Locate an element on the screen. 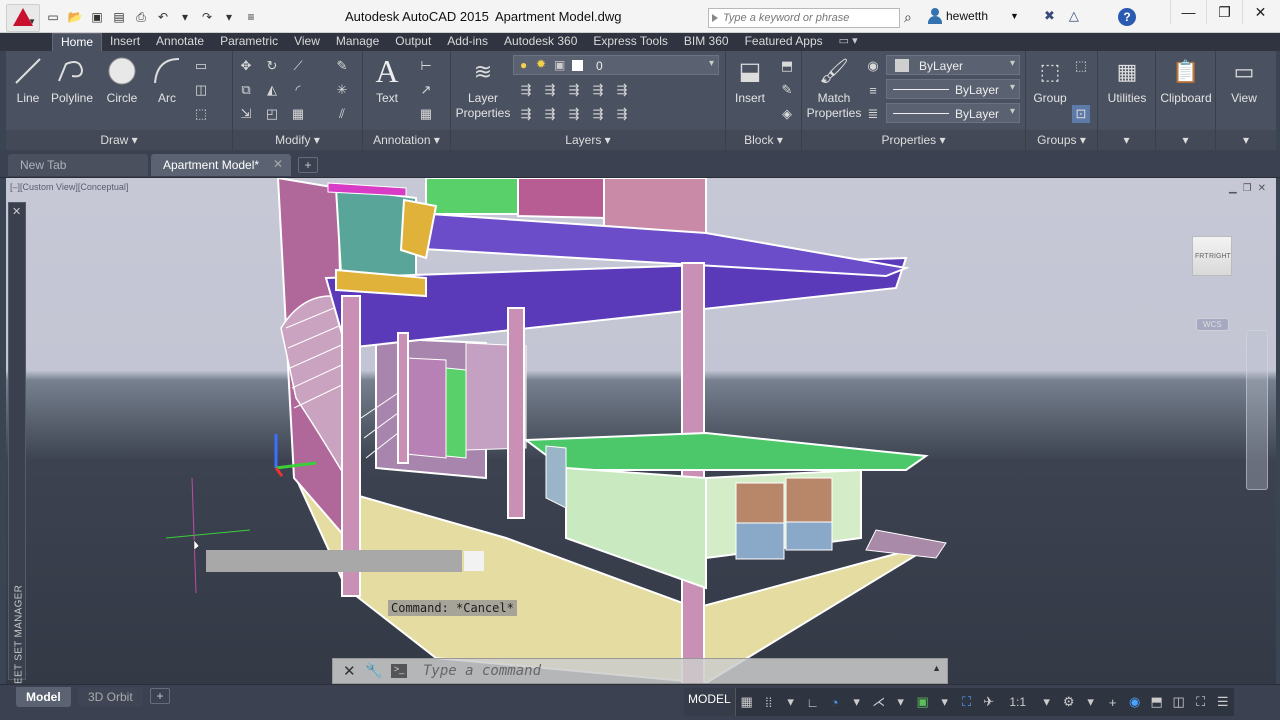 This screenshot has height=720, width=1280. isolate-objects-icon: ◉ is located at coordinates (1135, 702).